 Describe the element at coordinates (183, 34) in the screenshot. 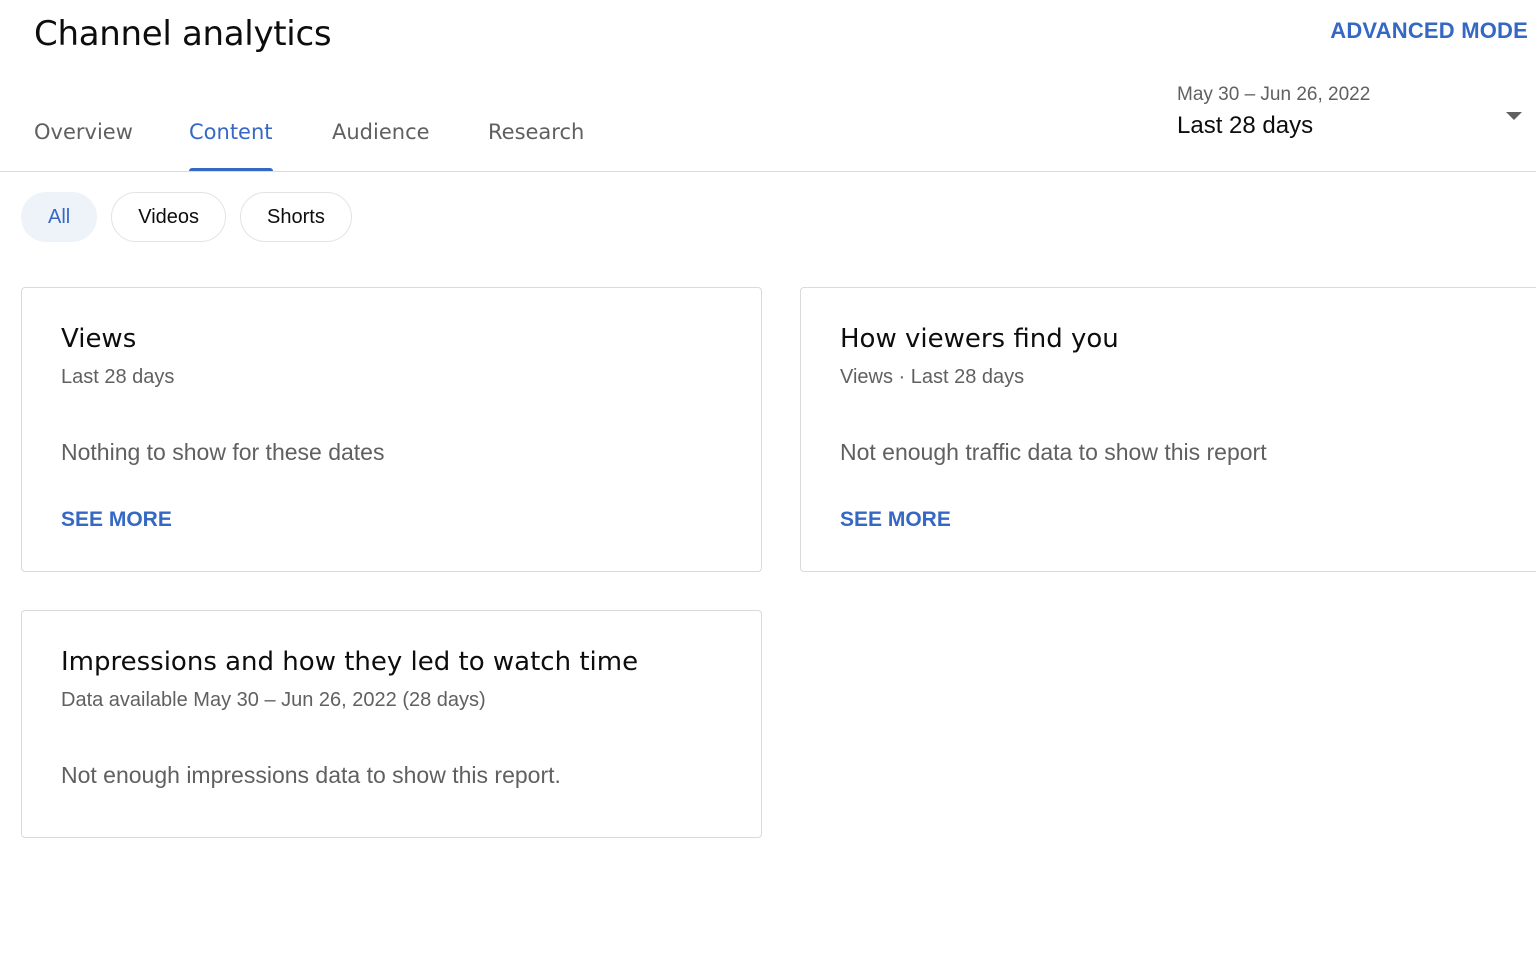

I see `page-title: Channel analytics` at that location.